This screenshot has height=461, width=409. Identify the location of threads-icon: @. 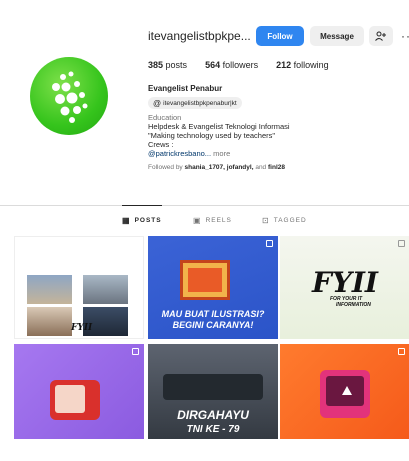
(157, 103).